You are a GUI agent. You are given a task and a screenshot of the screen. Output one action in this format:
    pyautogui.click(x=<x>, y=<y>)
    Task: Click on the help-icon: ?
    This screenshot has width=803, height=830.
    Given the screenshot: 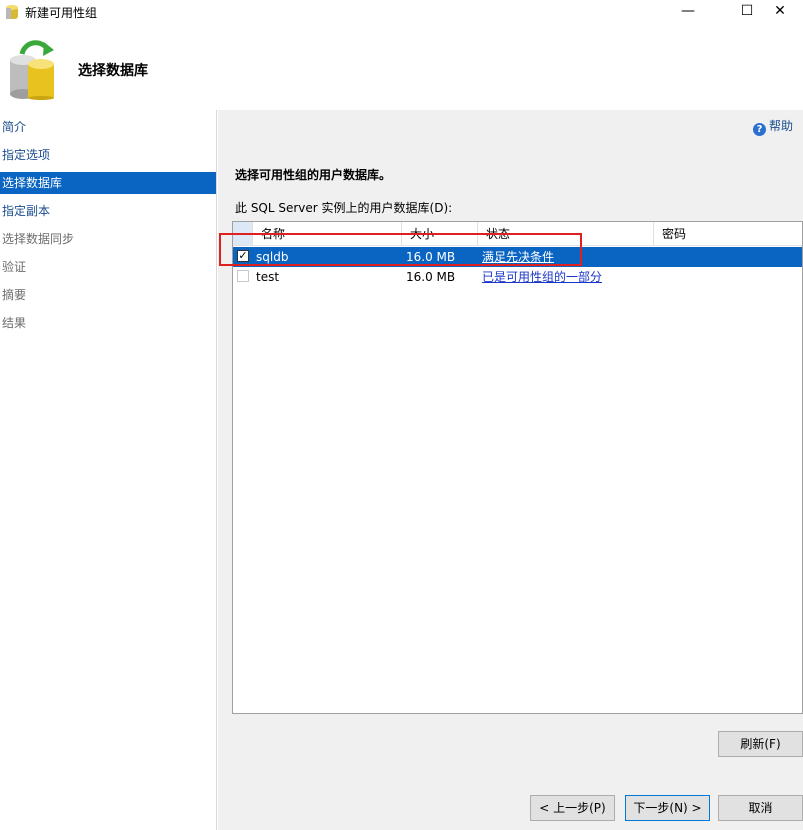 What is the action you would take?
    pyautogui.click(x=759, y=129)
    